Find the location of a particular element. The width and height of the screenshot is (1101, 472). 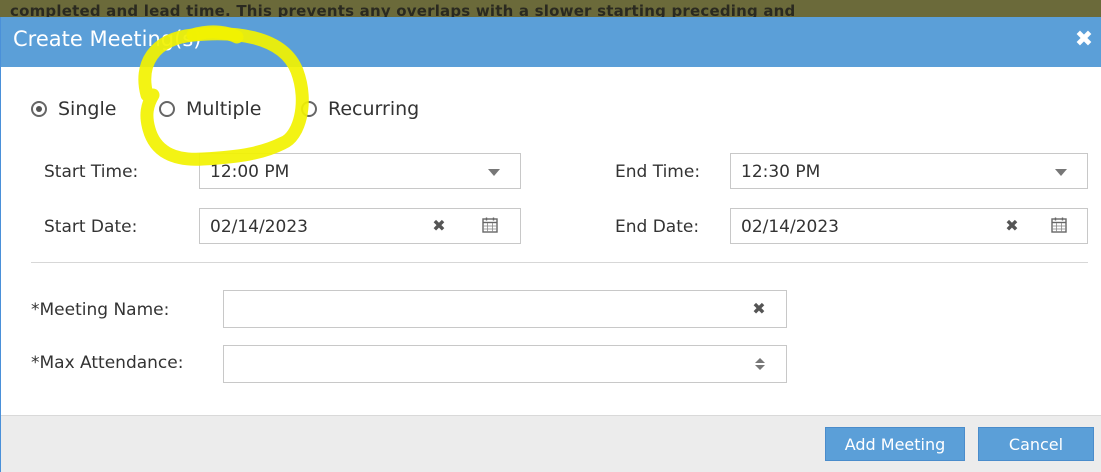

cancel-button: Cancel is located at coordinates (1036, 444).